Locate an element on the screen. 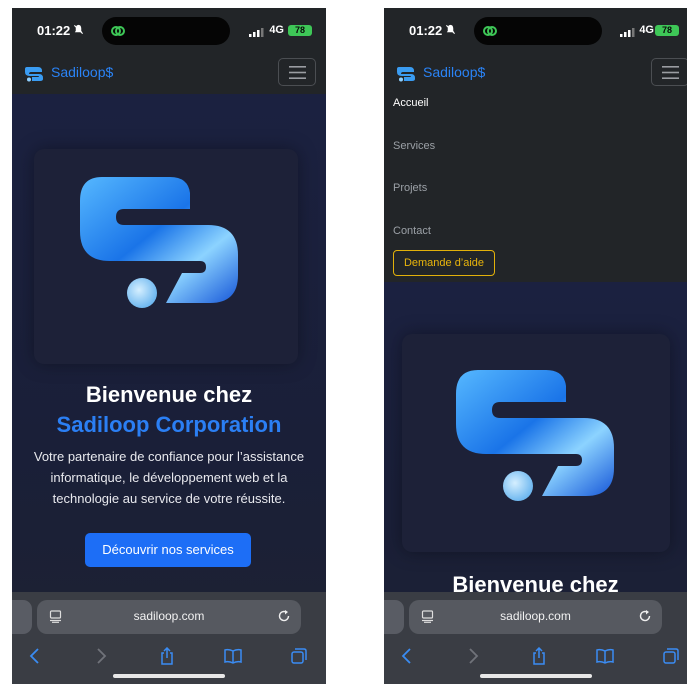 This screenshot has height=684, width=687. help-request-button: Demande d’aide is located at coordinates (444, 263).